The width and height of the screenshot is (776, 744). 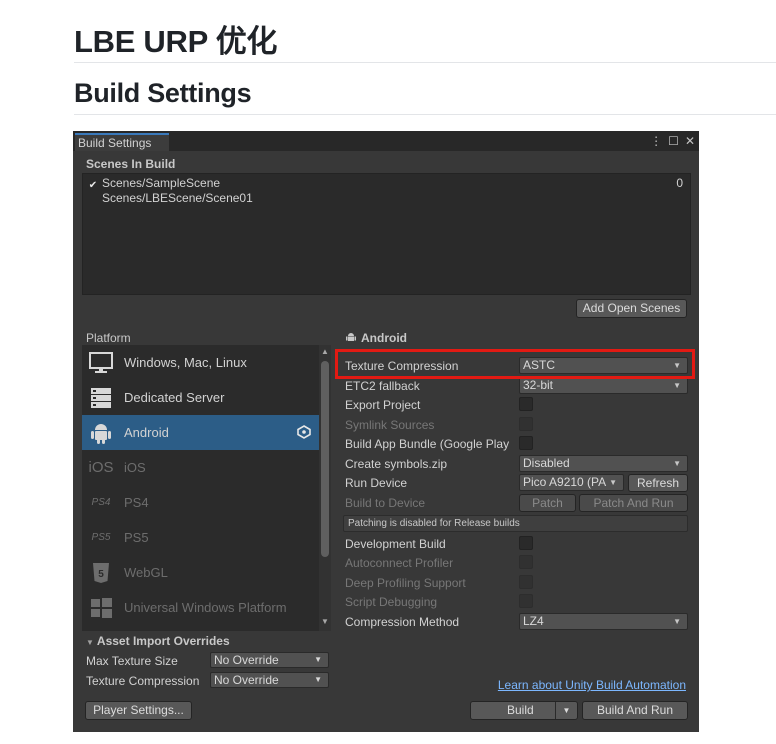 I want to click on window-controls: ⋮ ☐ ✕, so click(x=672, y=141).